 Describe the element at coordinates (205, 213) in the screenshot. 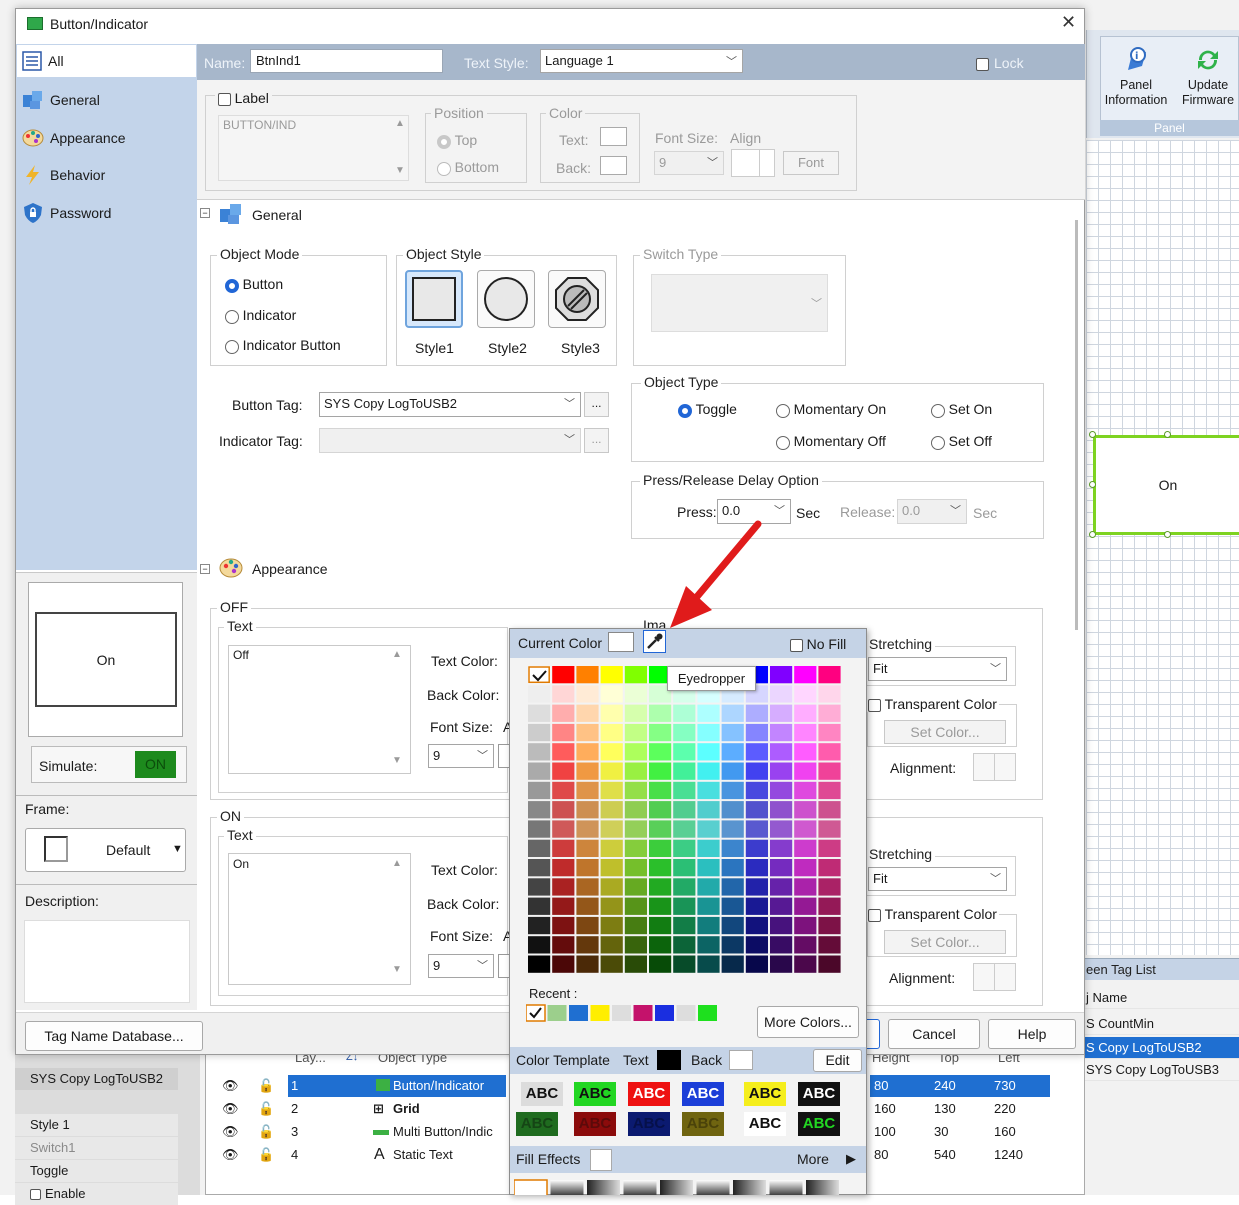

I see `collapse-general-icon: −` at that location.